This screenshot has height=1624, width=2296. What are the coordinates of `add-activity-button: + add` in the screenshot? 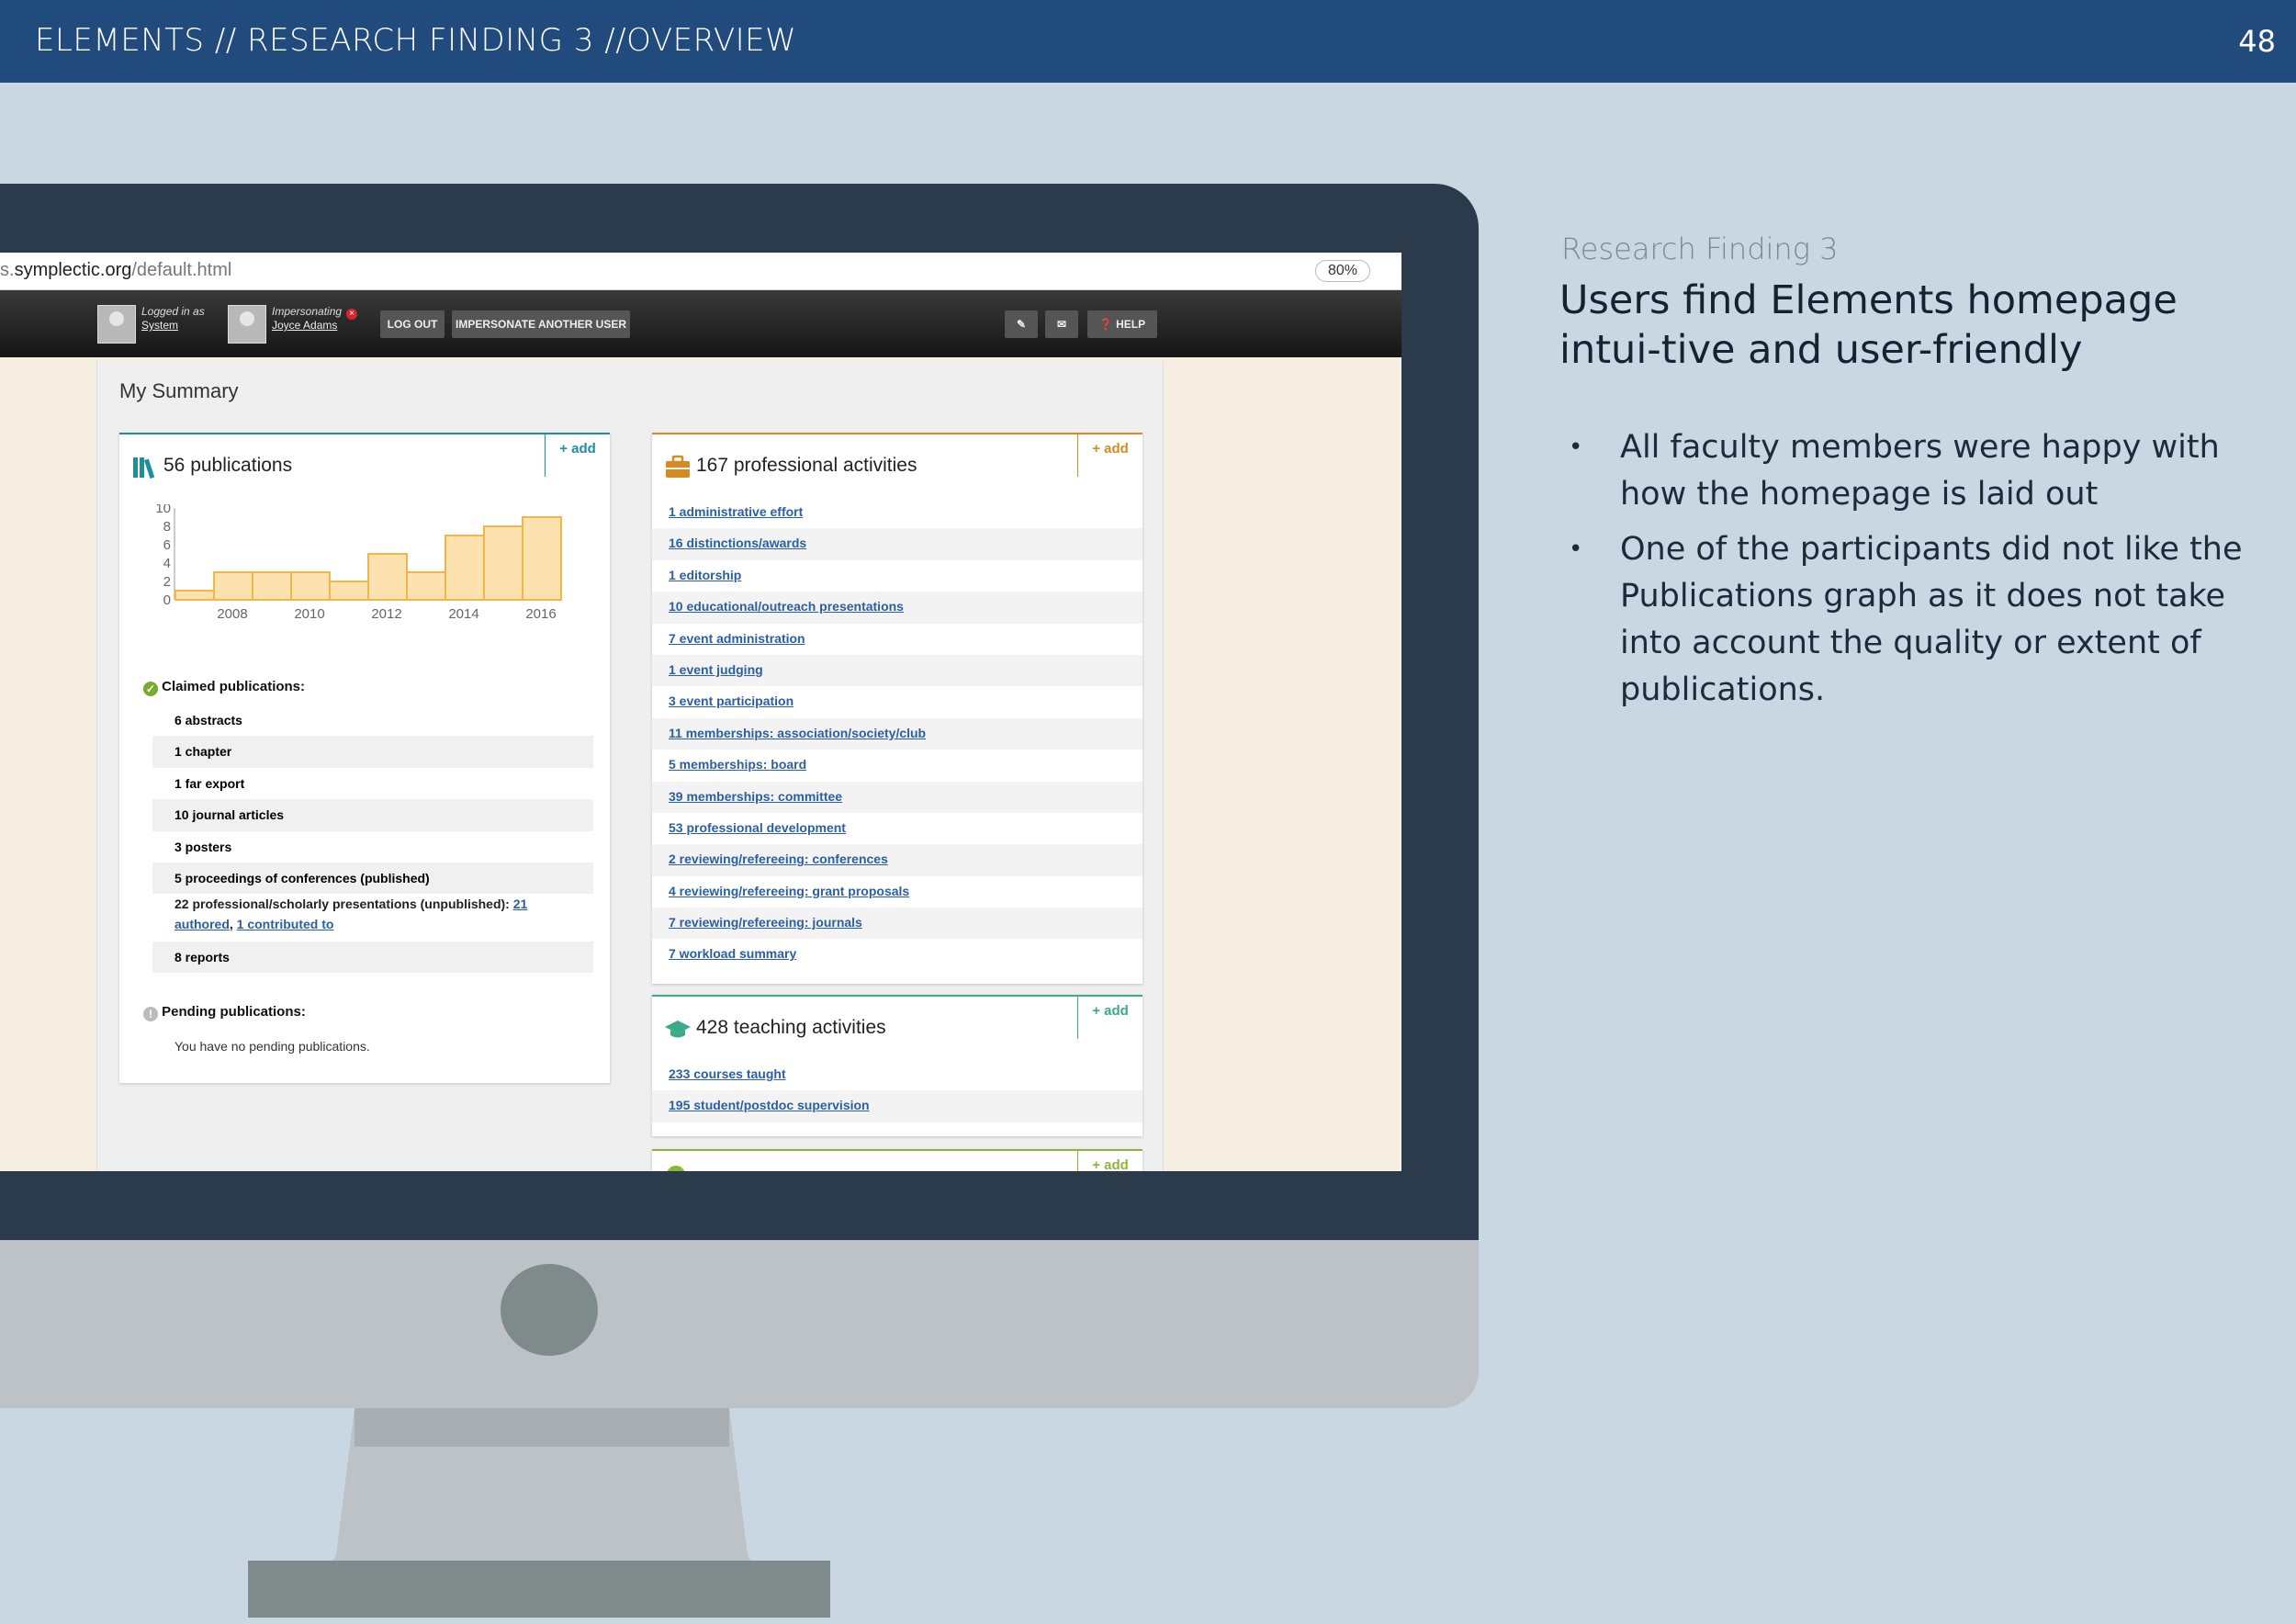 It's located at (1110, 455).